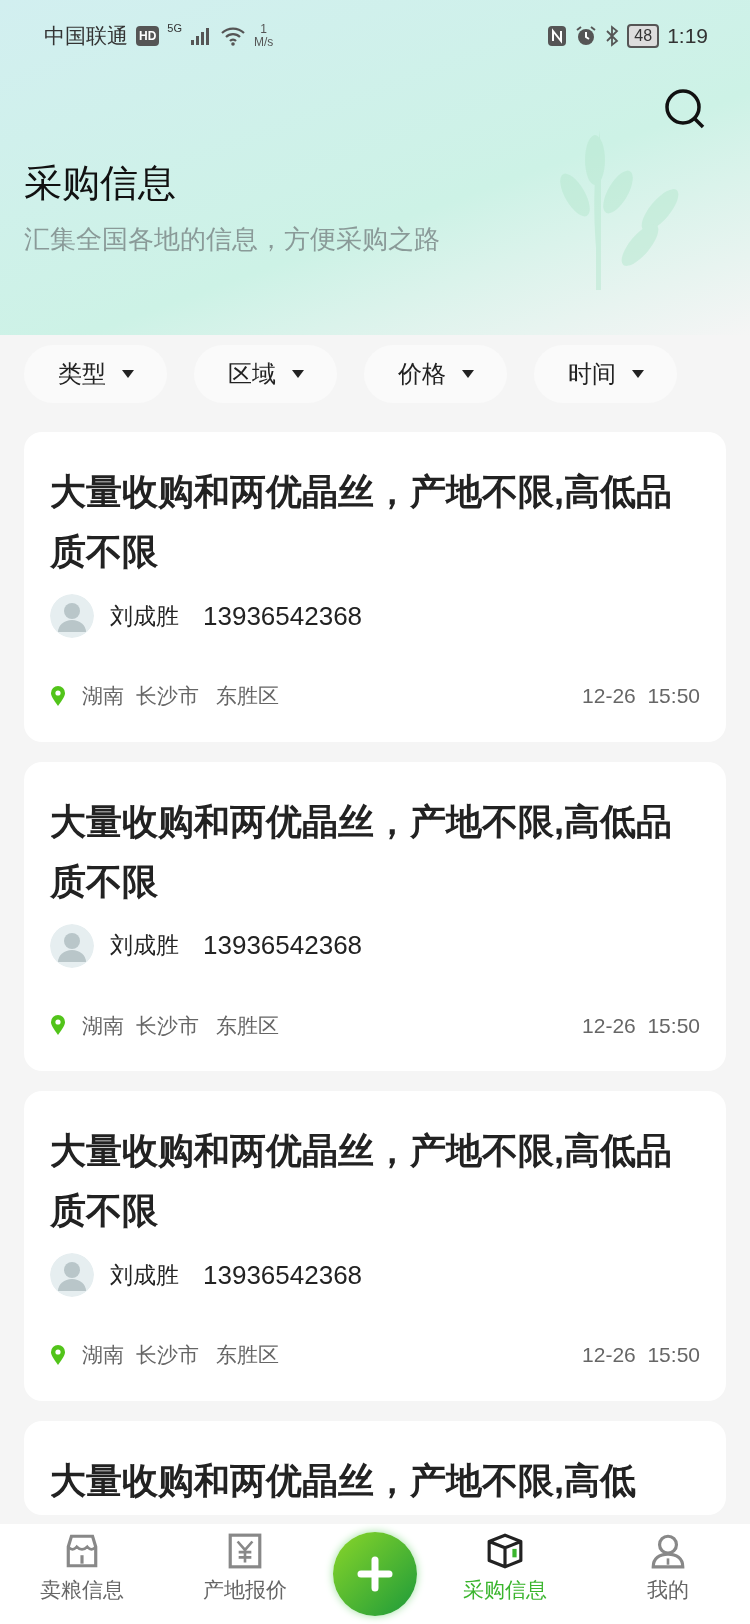  I want to click on wifi-icon, so click(233, 35).